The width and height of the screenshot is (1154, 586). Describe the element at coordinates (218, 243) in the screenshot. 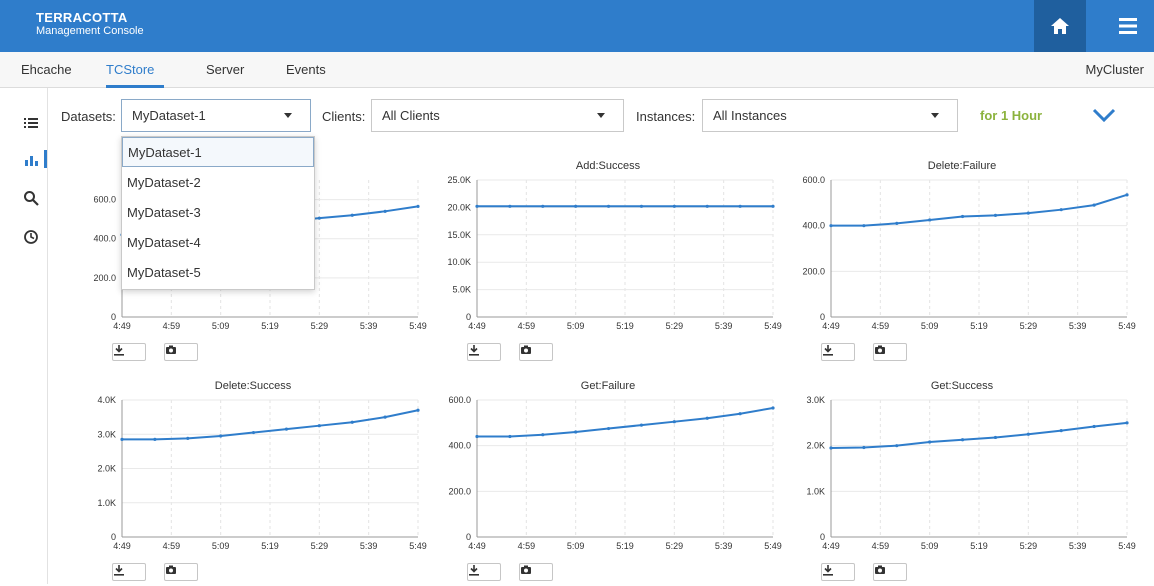

I see `dropdown-option: MyDataset-4` at that location.